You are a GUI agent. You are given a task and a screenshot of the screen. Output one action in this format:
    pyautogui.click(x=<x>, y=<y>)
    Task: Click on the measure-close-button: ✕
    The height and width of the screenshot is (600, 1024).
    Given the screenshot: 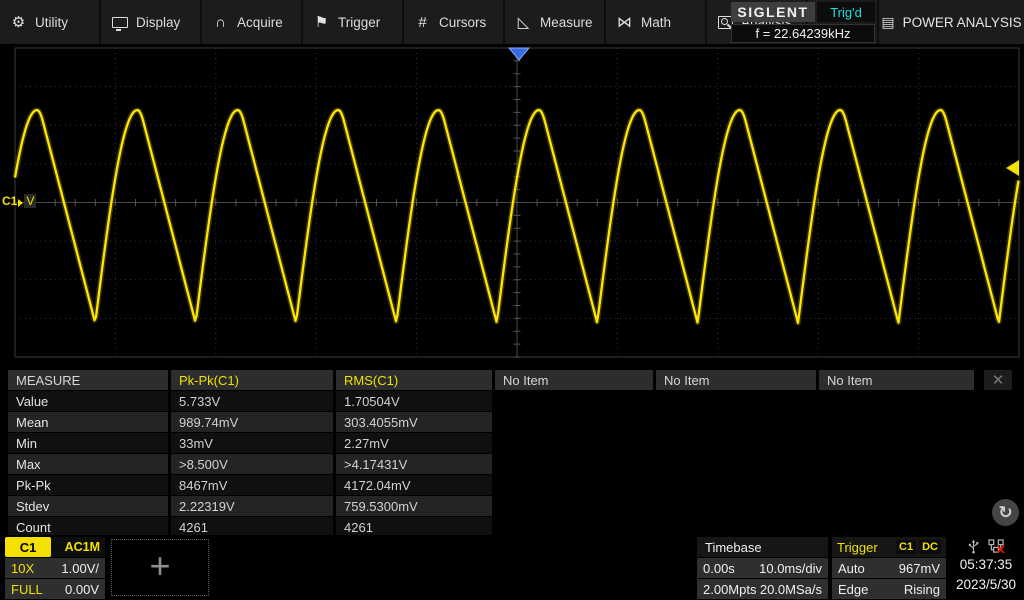 What is the action you would take?
    pyautogui.click(x=998, y=380)
    